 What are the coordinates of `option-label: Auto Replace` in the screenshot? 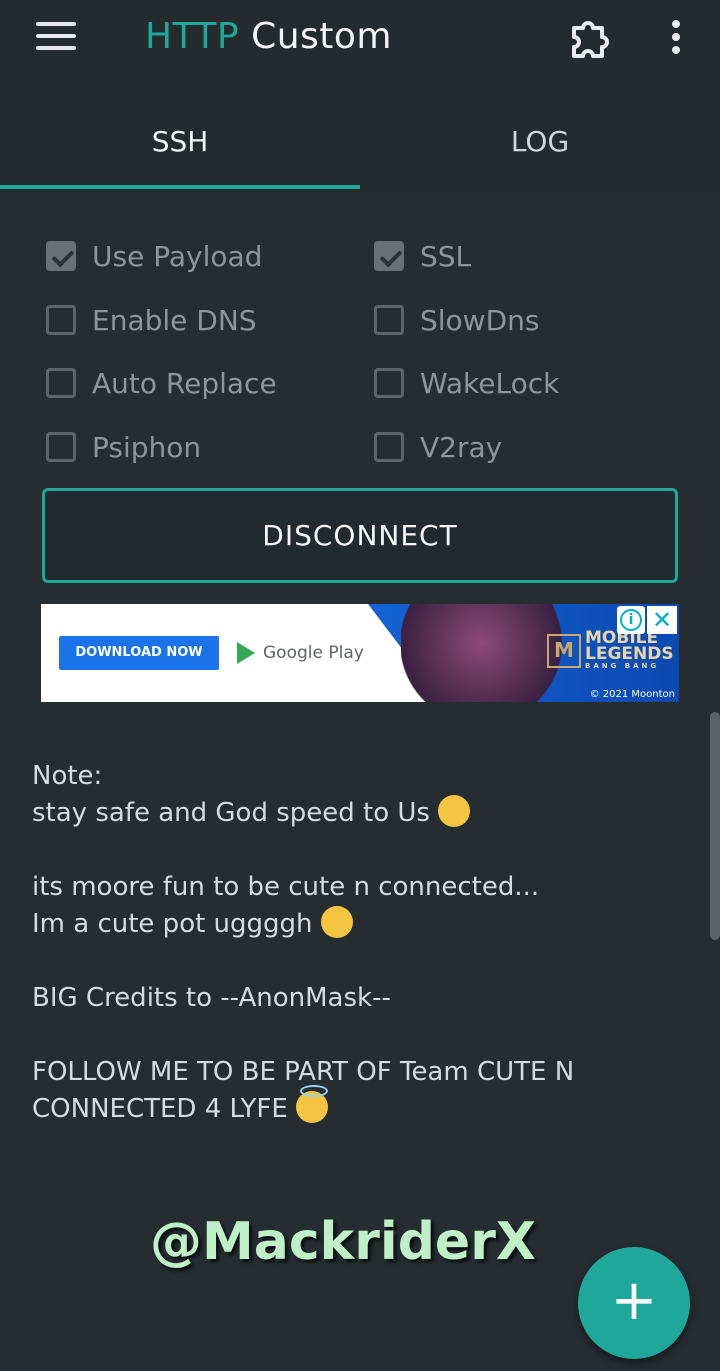 It's located at (184, 383).